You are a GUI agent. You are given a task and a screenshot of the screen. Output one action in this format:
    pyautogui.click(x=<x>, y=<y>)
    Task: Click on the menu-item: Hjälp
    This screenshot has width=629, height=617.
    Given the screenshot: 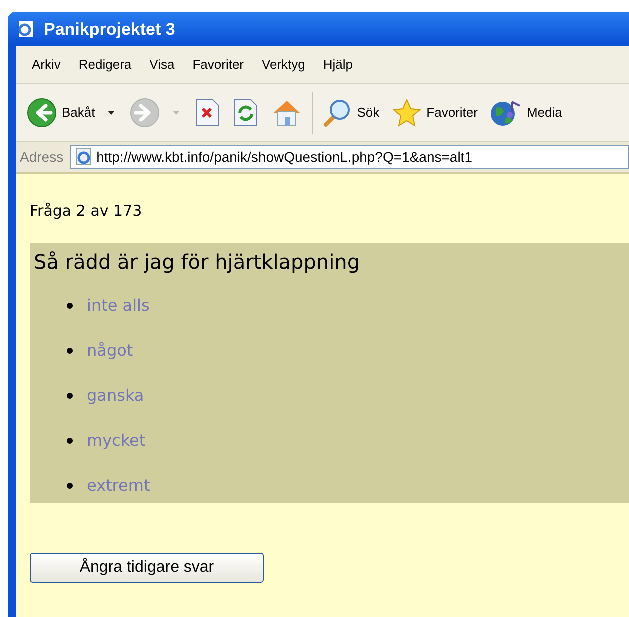 What is the action you would take?
    pyautogui.click(x=338, y=64)
    